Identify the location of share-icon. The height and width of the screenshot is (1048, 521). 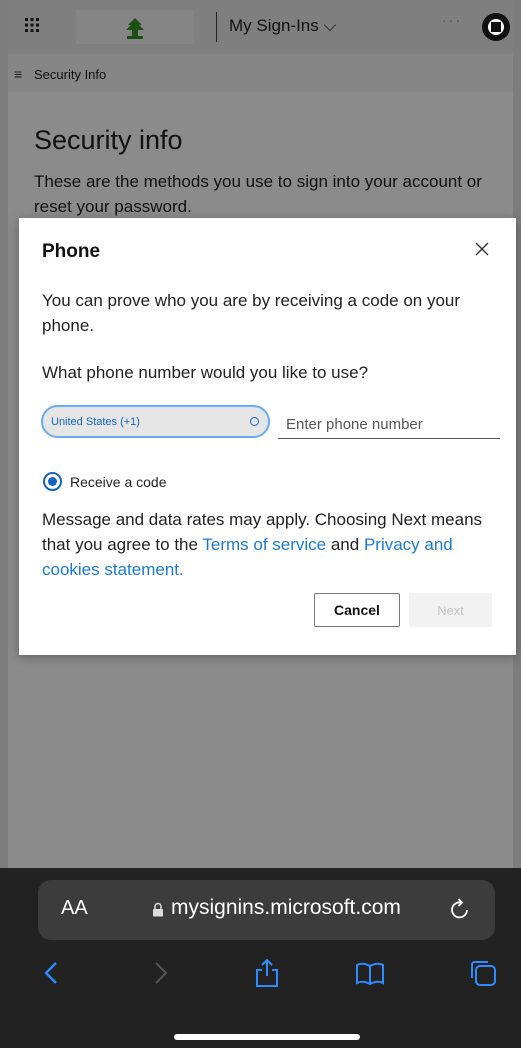
(267, 973).